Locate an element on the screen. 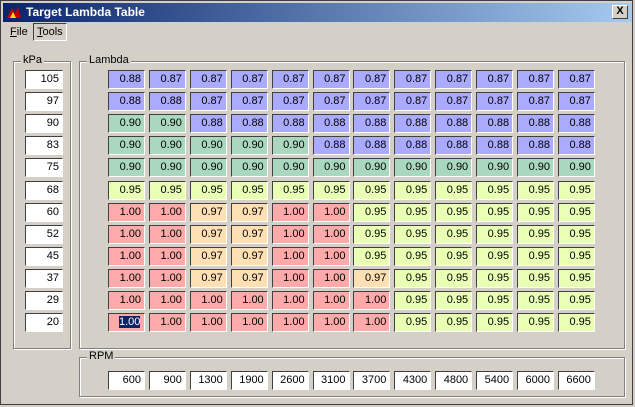 The image size is (635, 407). menu-tools: Tools is located at coordinates (50, 32).